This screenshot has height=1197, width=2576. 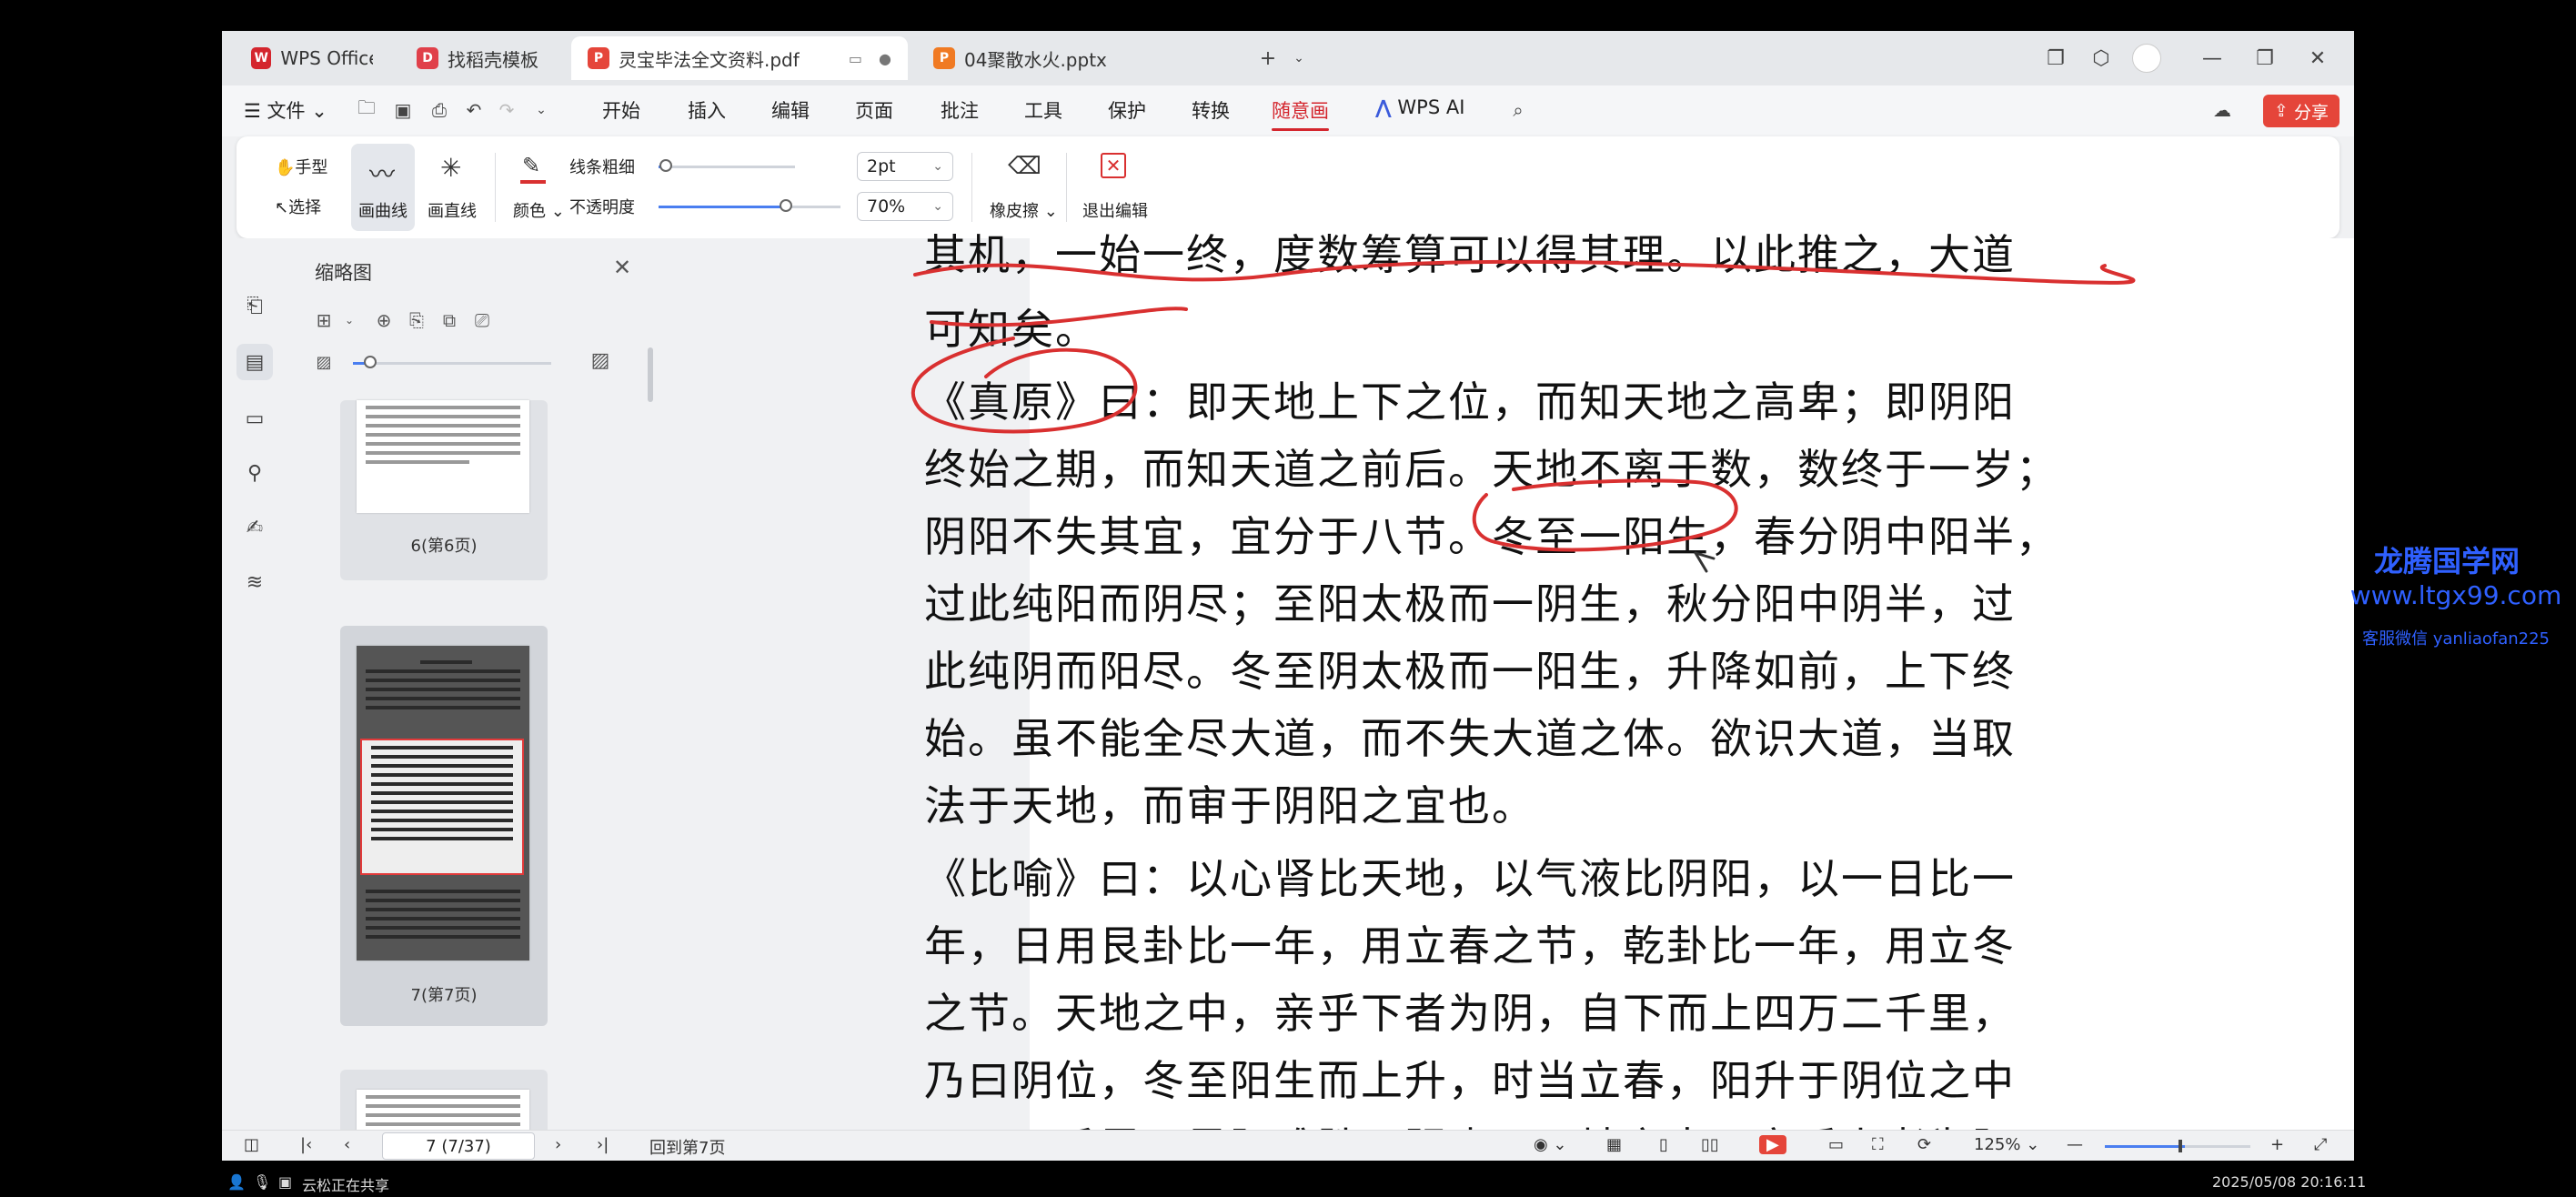 What do you see at coordinates (285, 110) in the screenshot?
I see `file-menu: ☰ 文件 ⌄` at bounding box center [285, 110].